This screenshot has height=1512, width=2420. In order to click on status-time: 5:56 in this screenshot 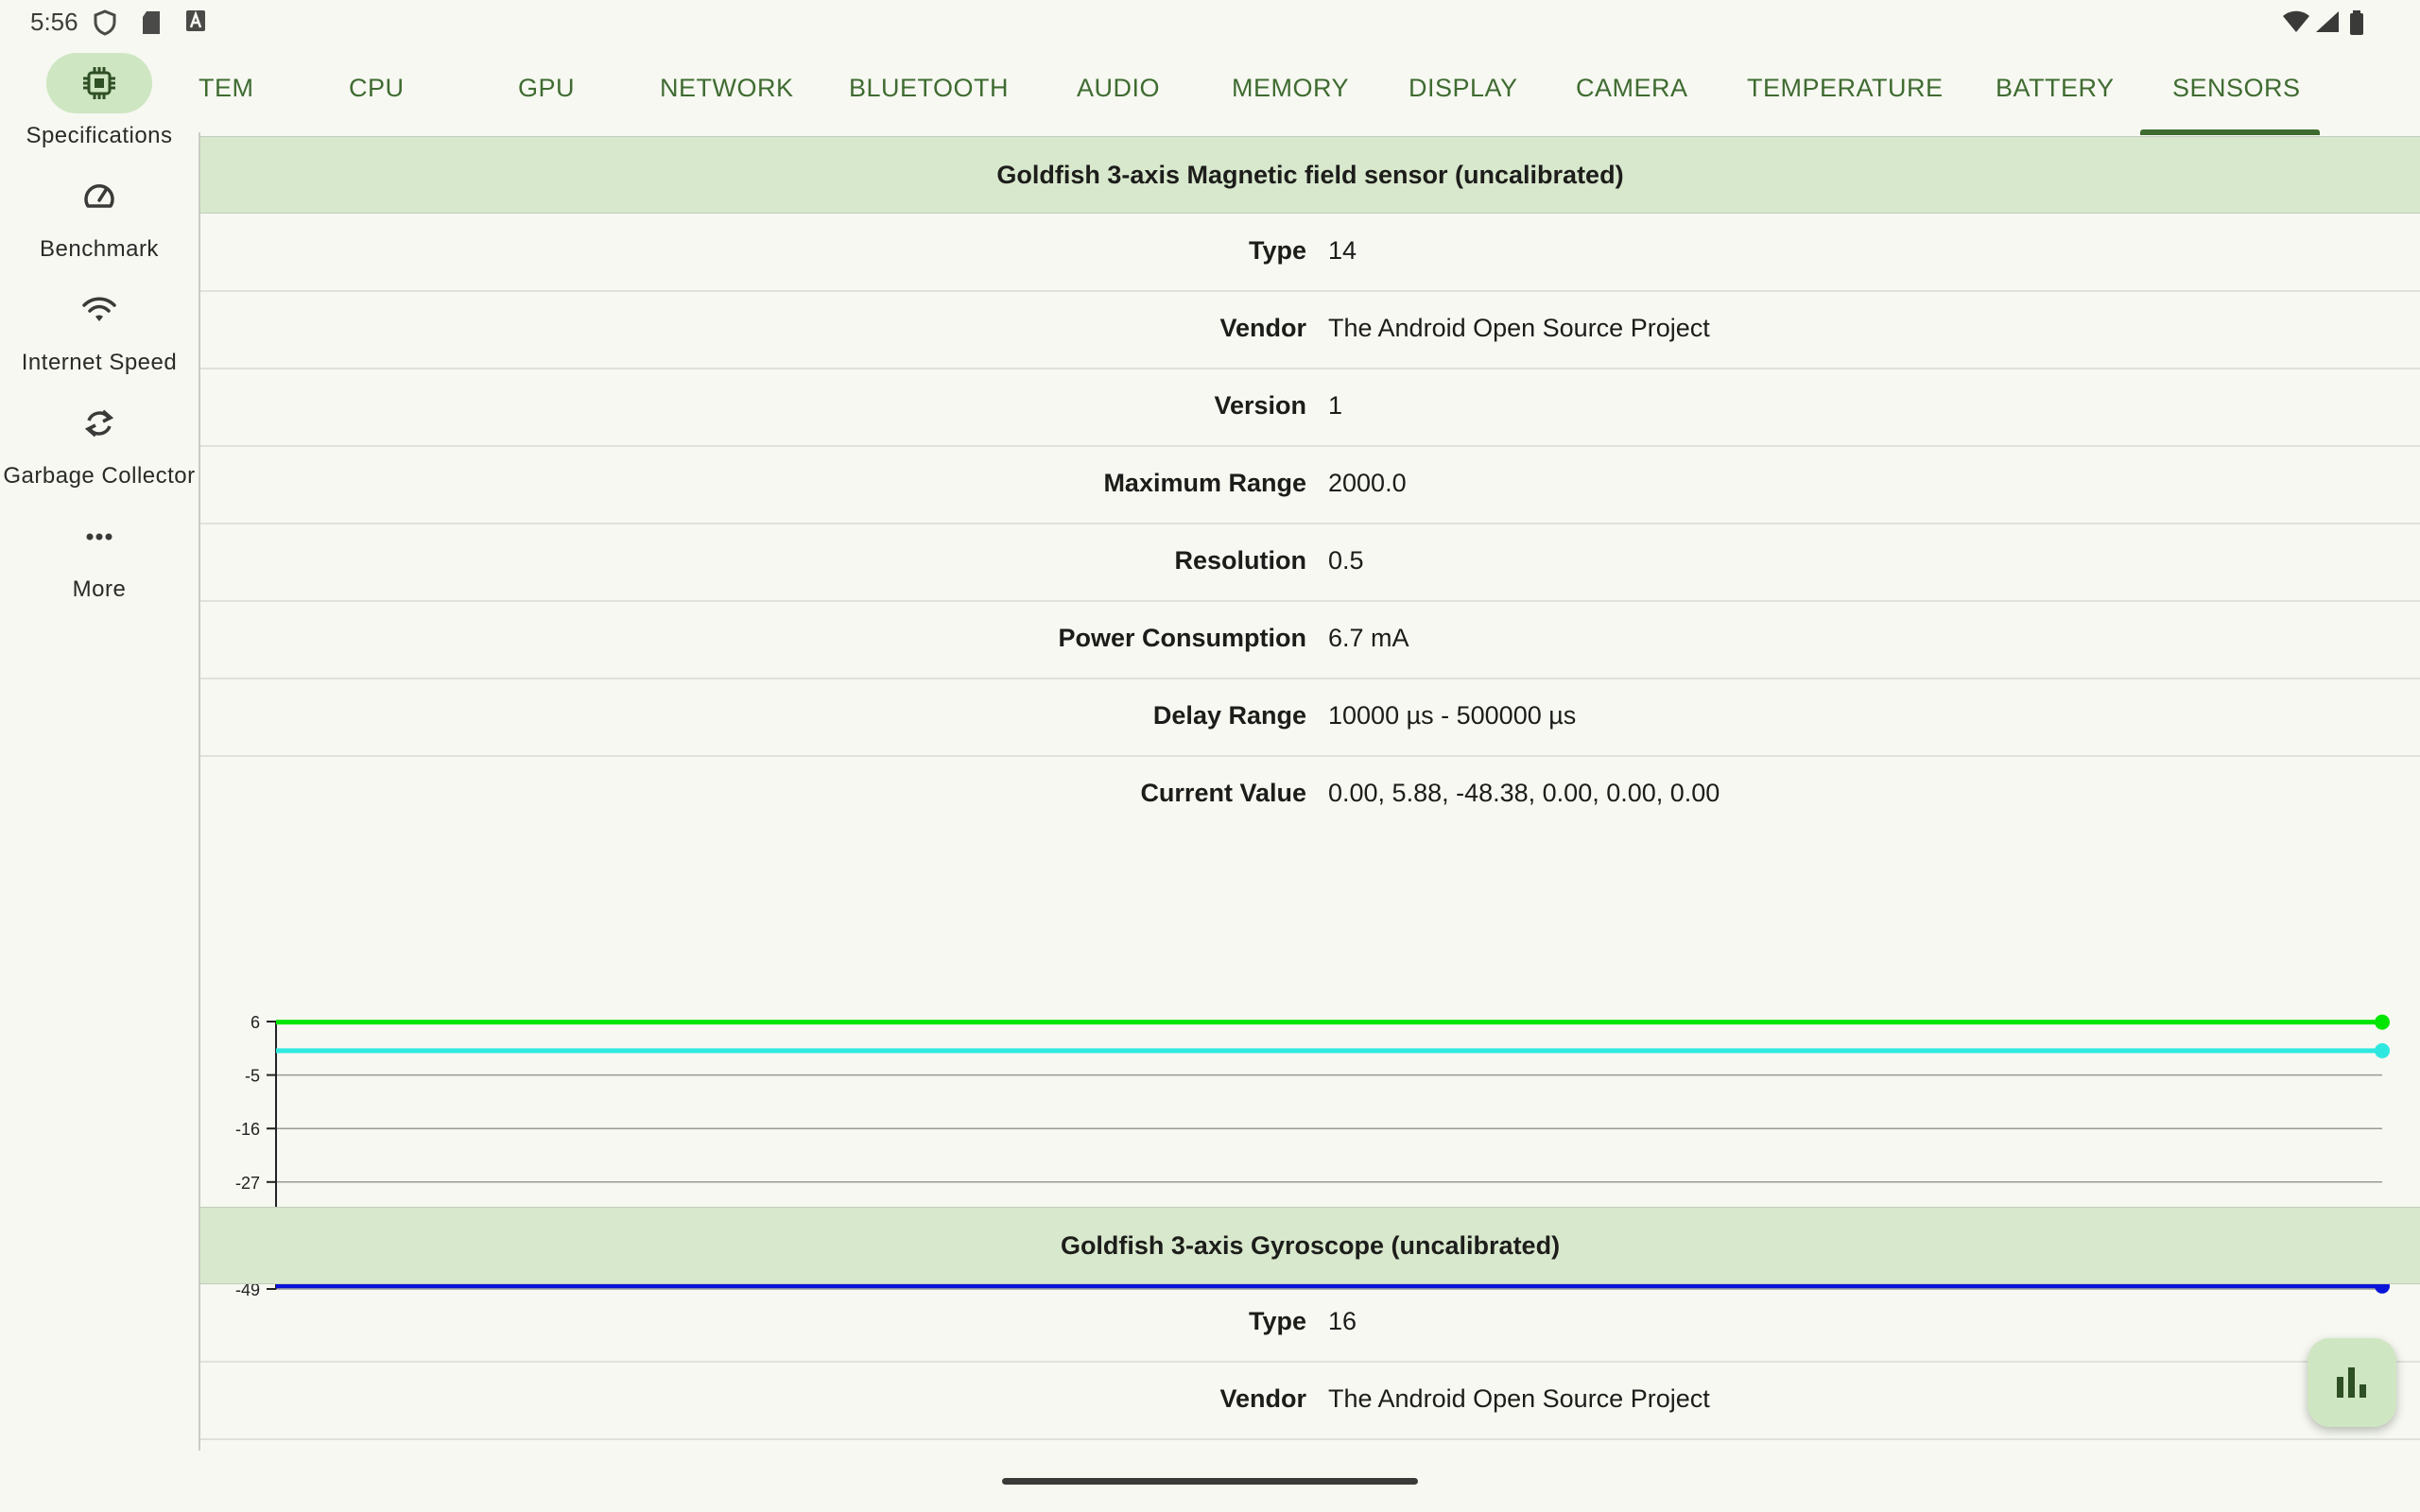, I will do `click(54, 22)`.